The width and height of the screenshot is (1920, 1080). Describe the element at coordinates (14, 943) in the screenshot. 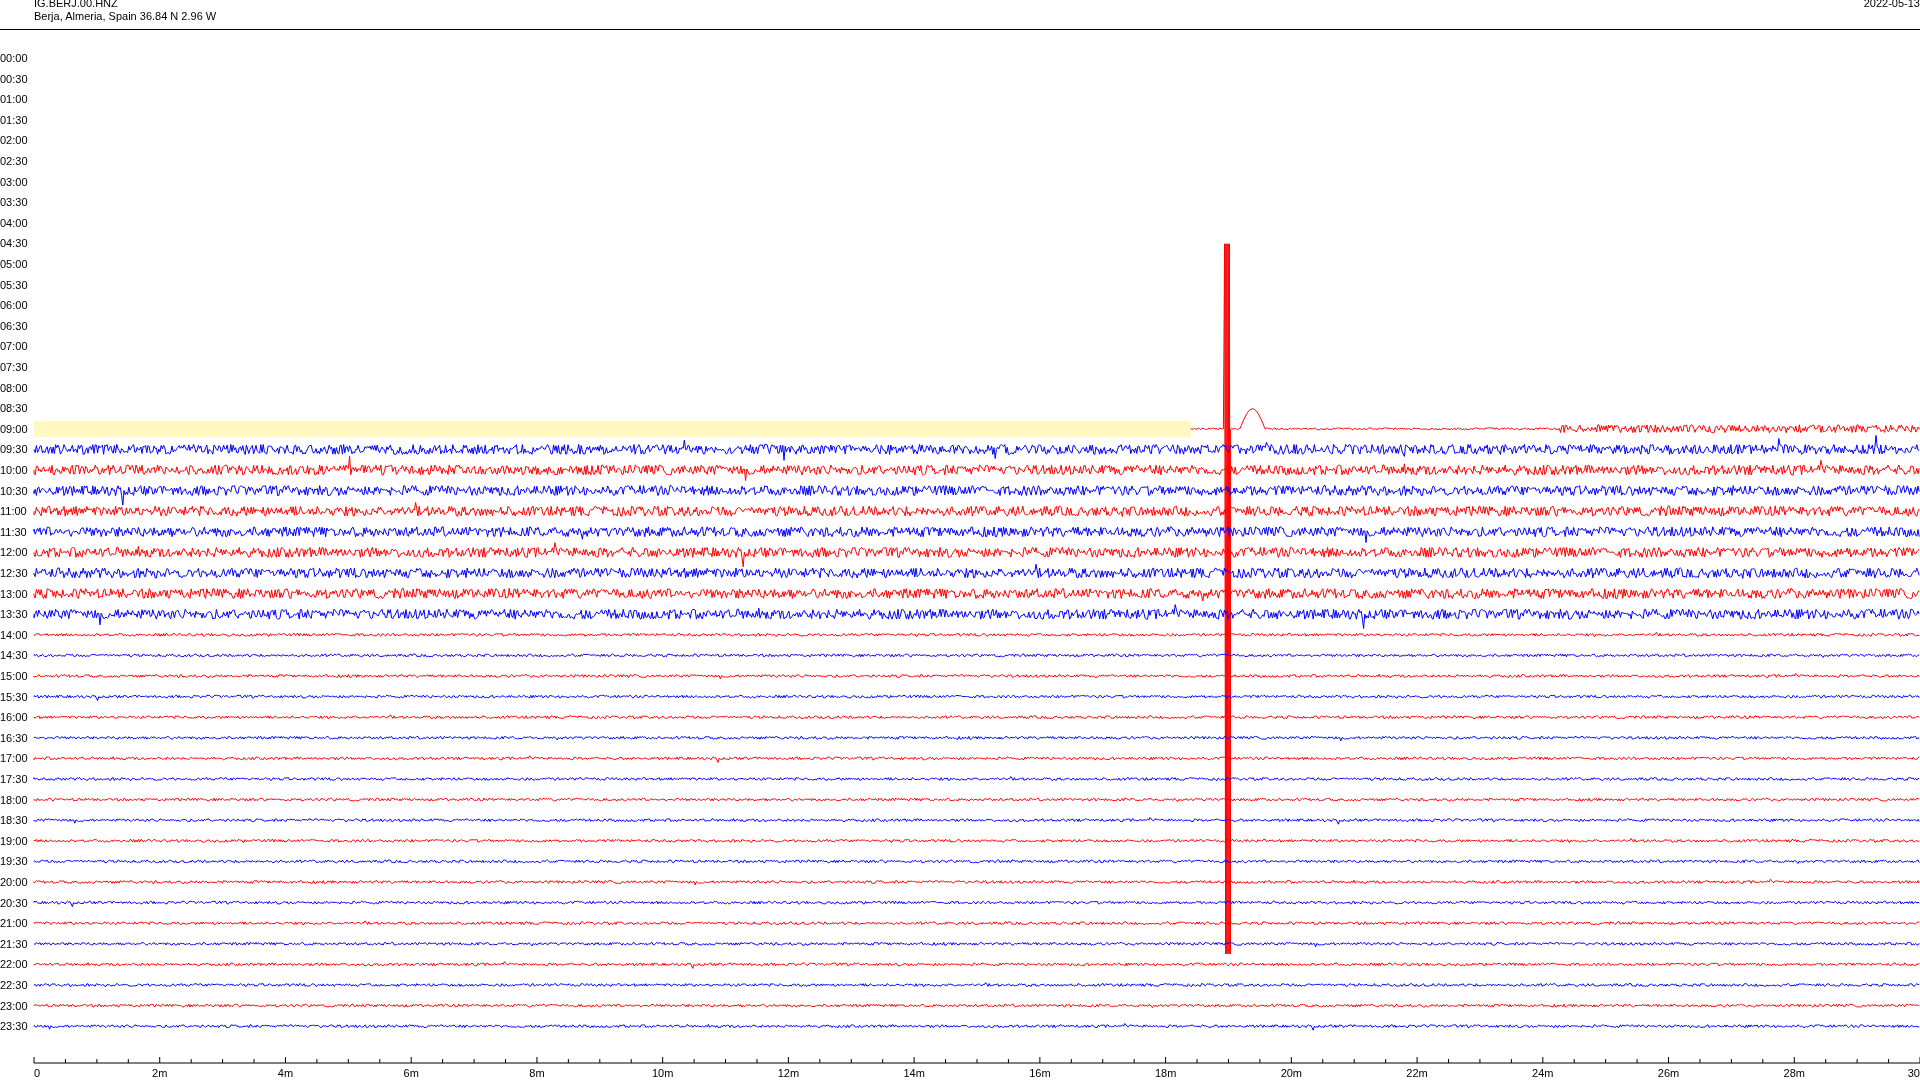

I see `time-label: 21:30` at that location.